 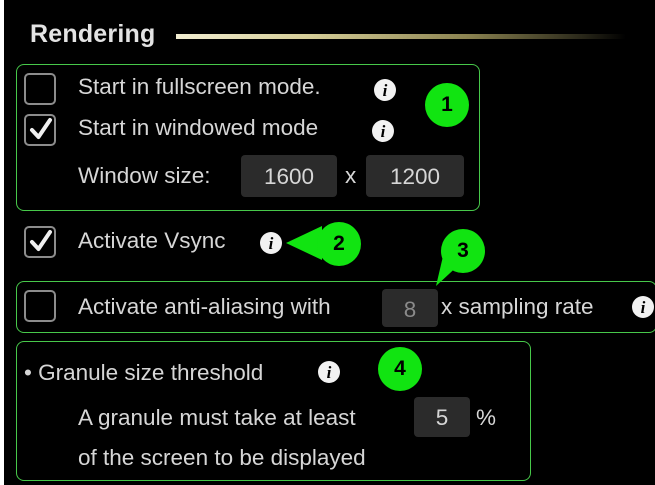 What do you see at coordinates (400, 369) in the screenshot?
I see `callout-badge-4: 4` at bounding box center [400, 369].